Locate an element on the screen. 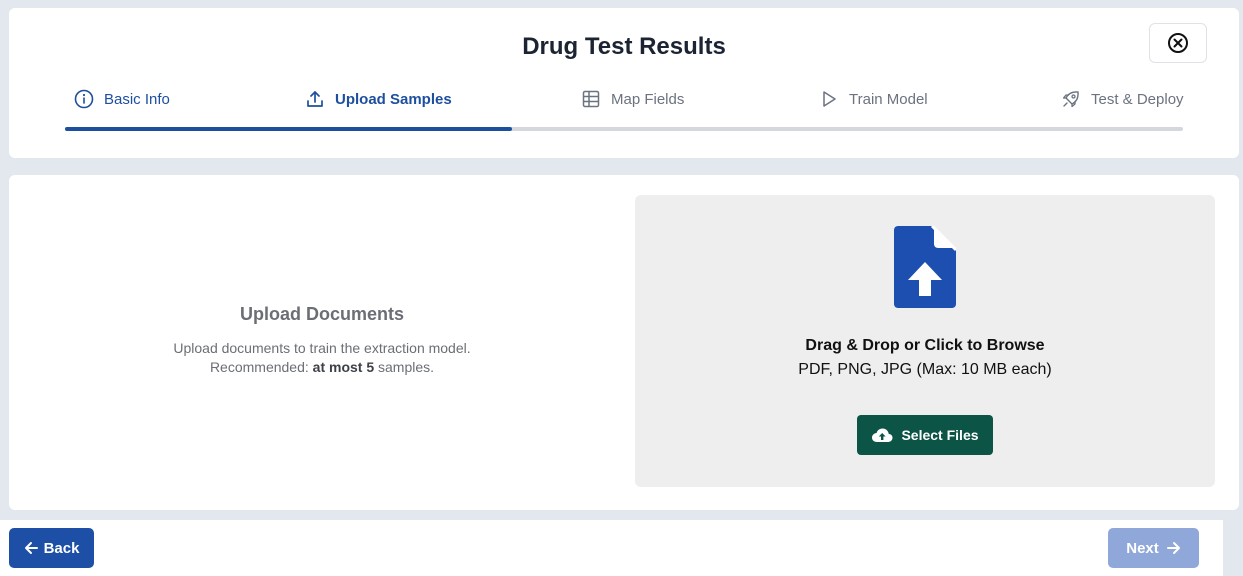  step-label: Map Fields is located at coordinates (648, 99).